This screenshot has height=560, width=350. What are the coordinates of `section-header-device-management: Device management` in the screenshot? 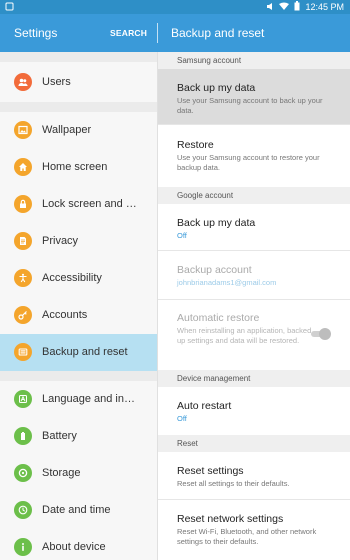 It's located at (254, 378).